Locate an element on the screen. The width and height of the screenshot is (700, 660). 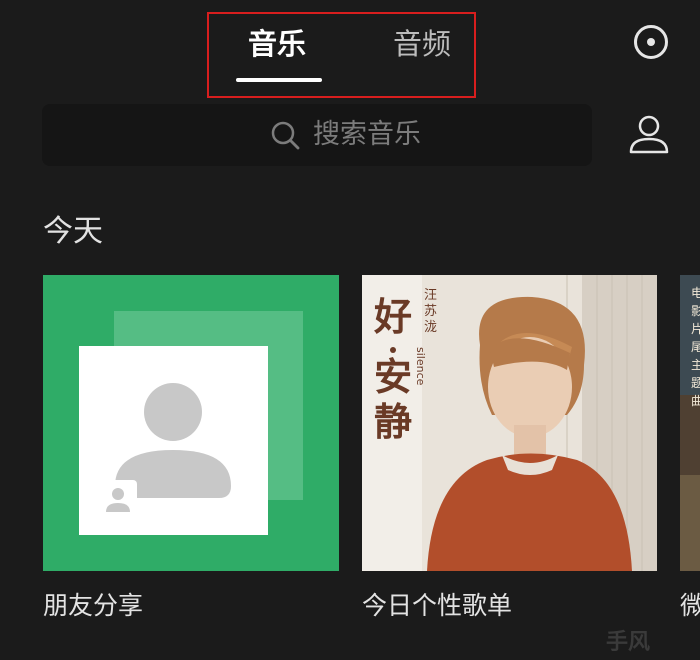
card-label-friend-share: 朋友分享 is located at coordinates (93, 605).